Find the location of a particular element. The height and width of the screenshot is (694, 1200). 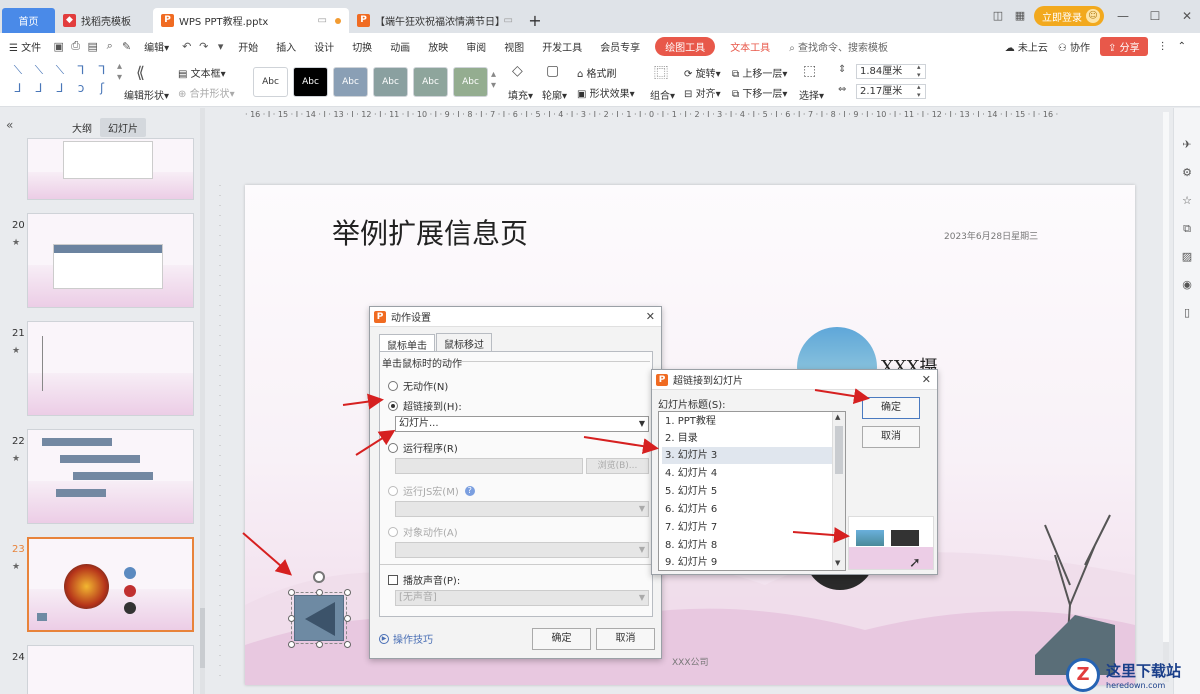

shape-style-5: Abc is located at coordinates (430, 82).